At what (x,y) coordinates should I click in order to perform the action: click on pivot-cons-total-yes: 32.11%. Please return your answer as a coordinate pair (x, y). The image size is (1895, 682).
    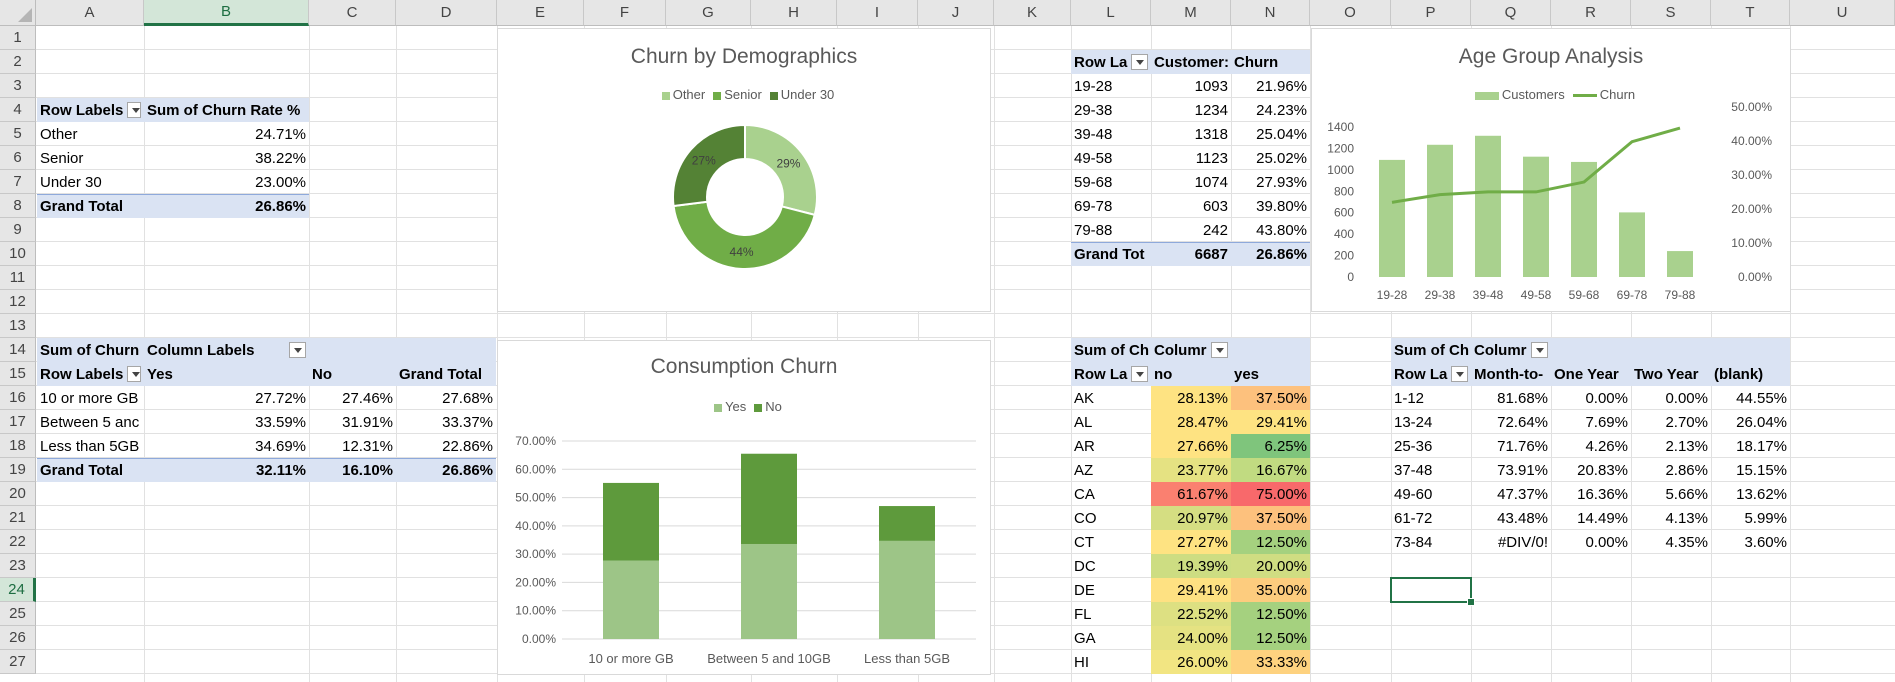
    Looking at the image, I should click on (226, 470).